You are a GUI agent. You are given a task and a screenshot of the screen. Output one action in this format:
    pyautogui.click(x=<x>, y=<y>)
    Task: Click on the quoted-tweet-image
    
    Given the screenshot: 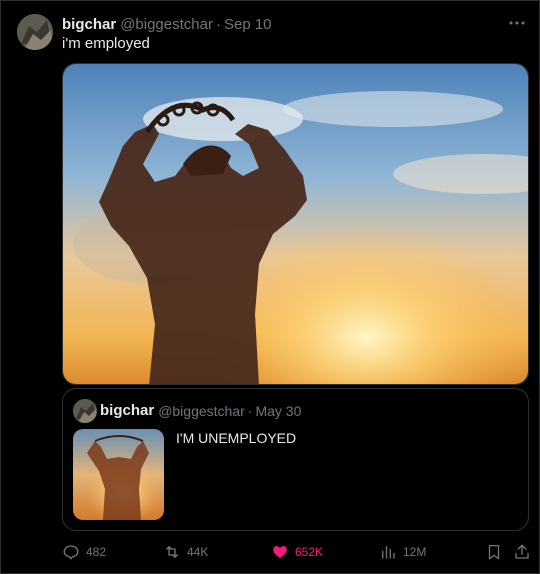 What is the action you would take?
    pyautogui.click(x=118, y=474)
    